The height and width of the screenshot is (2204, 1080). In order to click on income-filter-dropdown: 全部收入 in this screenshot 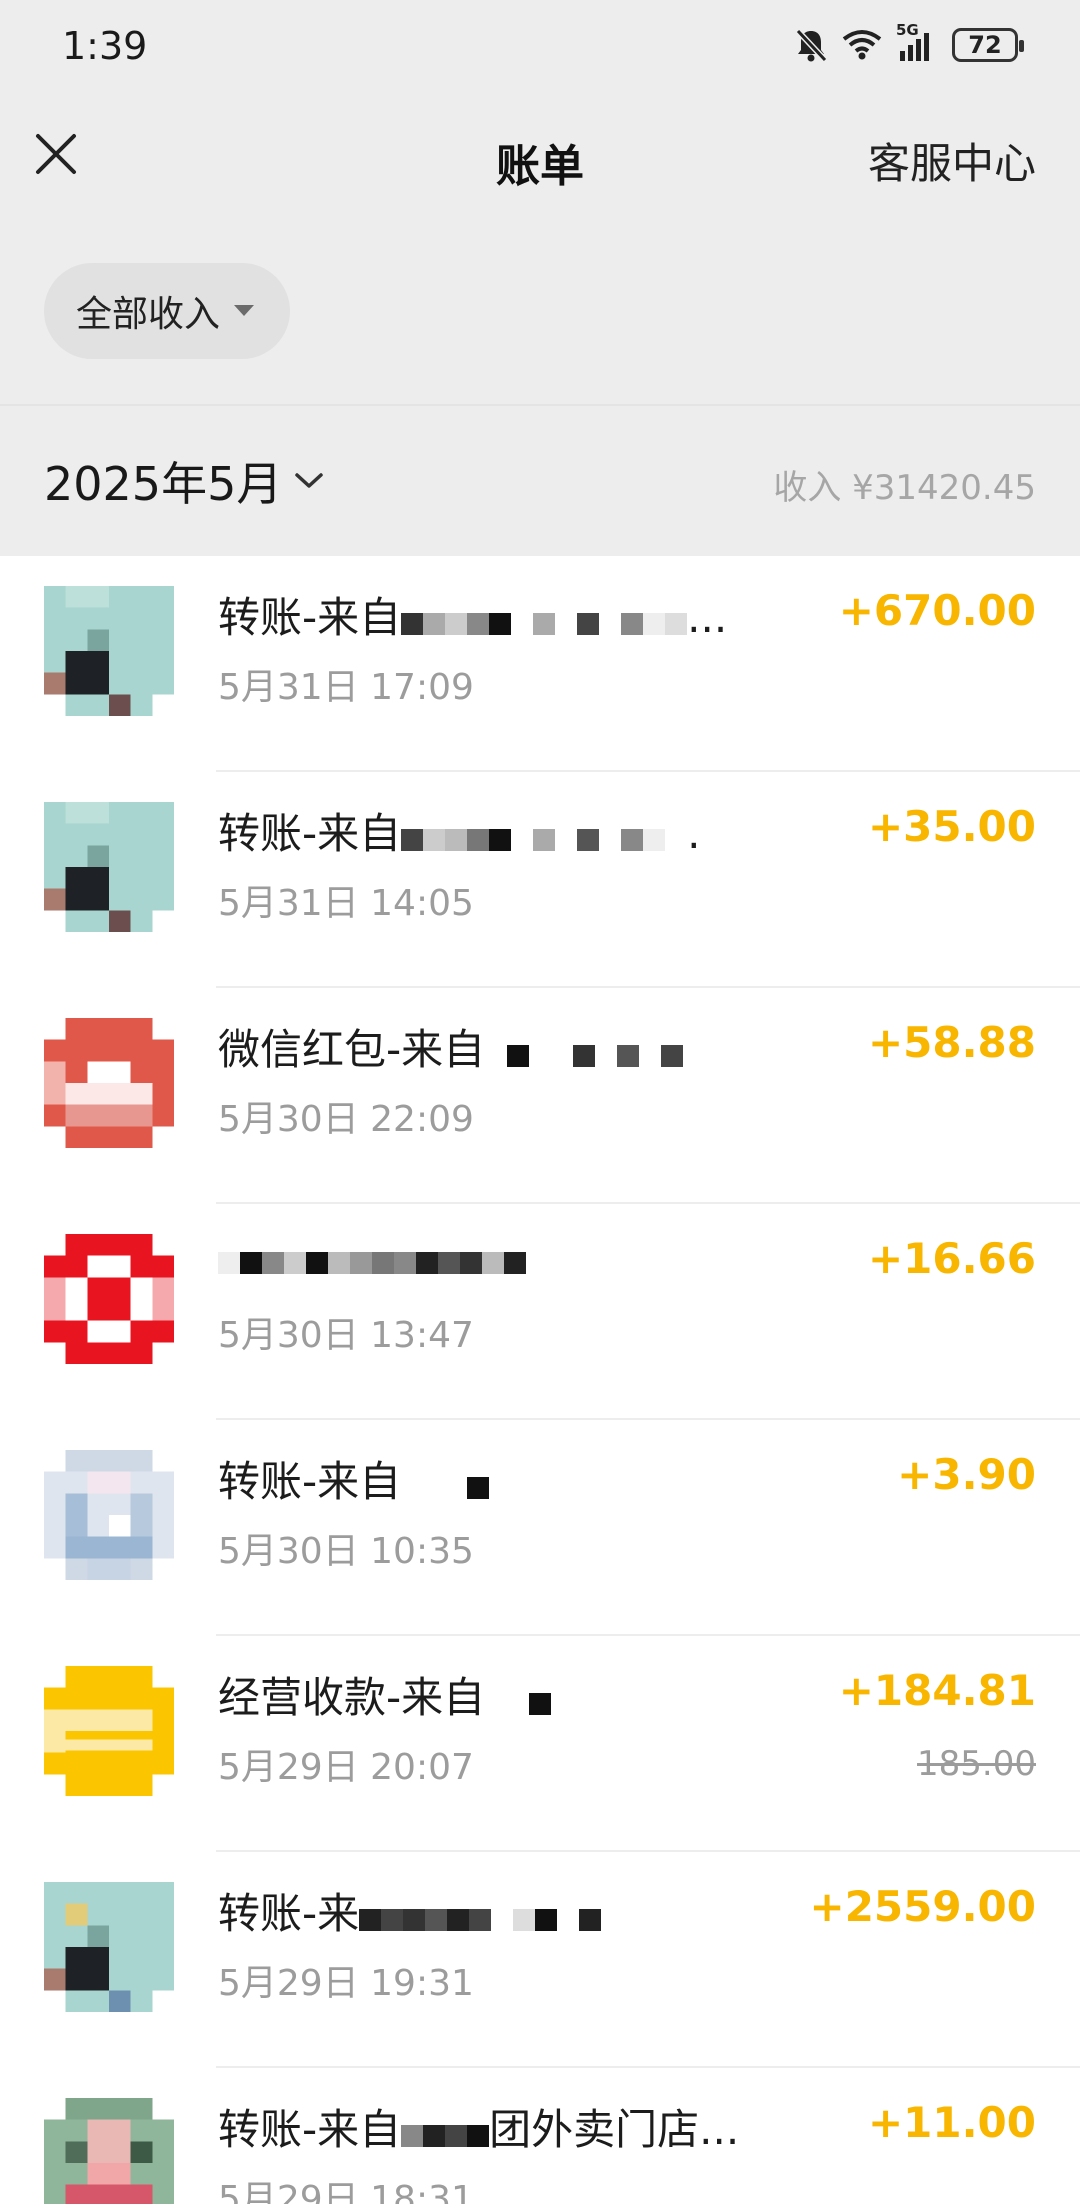, I will do `click(167, 311)`.